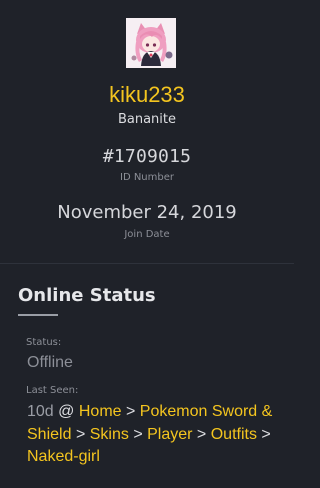 This screenshot has width=320, height=488. Describe the element at coordinates (147, 212) in the screenshot. I see `join-date: November 24, 2019` at that location.